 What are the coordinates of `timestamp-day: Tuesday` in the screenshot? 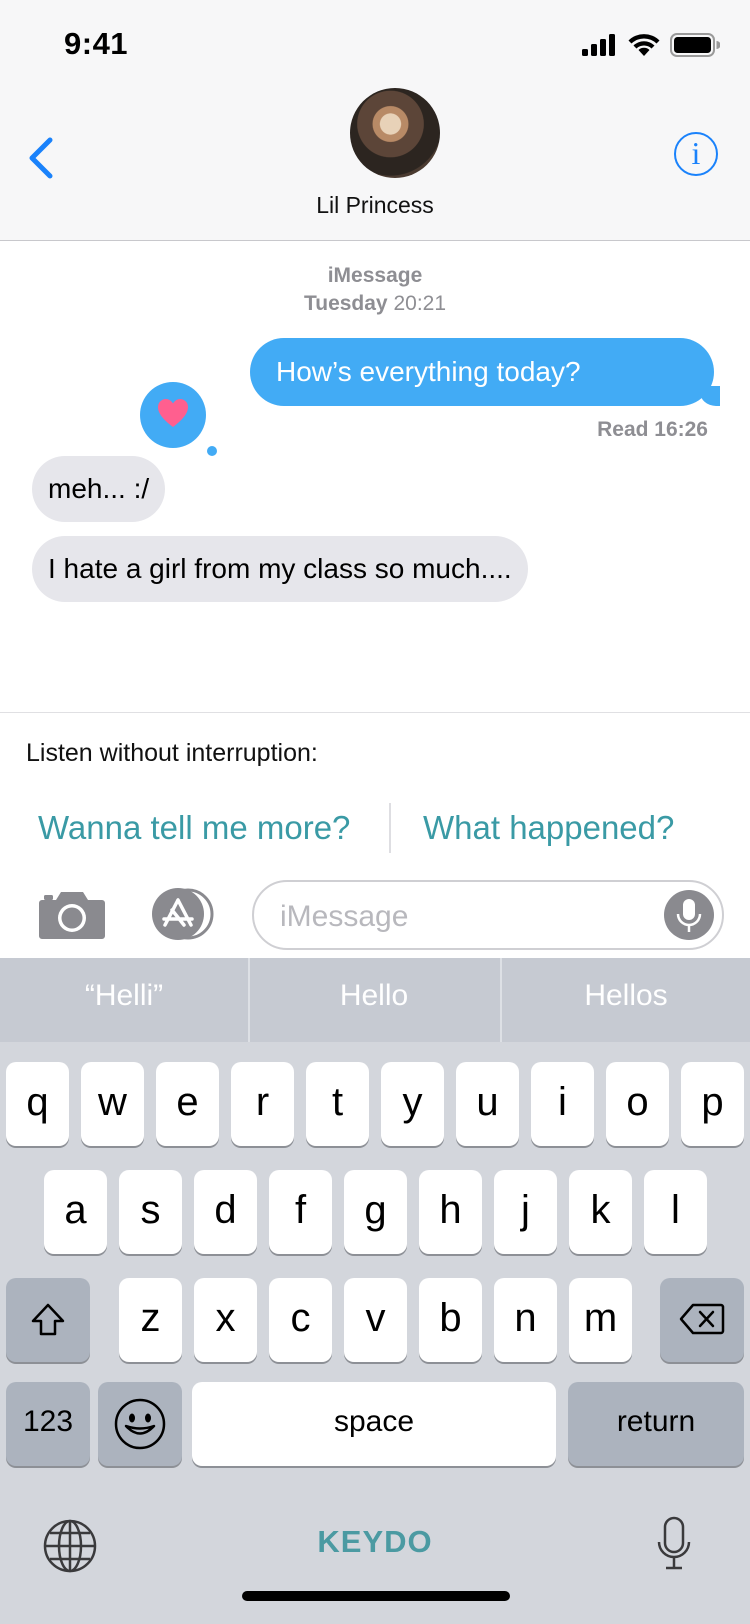 It's located at (345, 303).